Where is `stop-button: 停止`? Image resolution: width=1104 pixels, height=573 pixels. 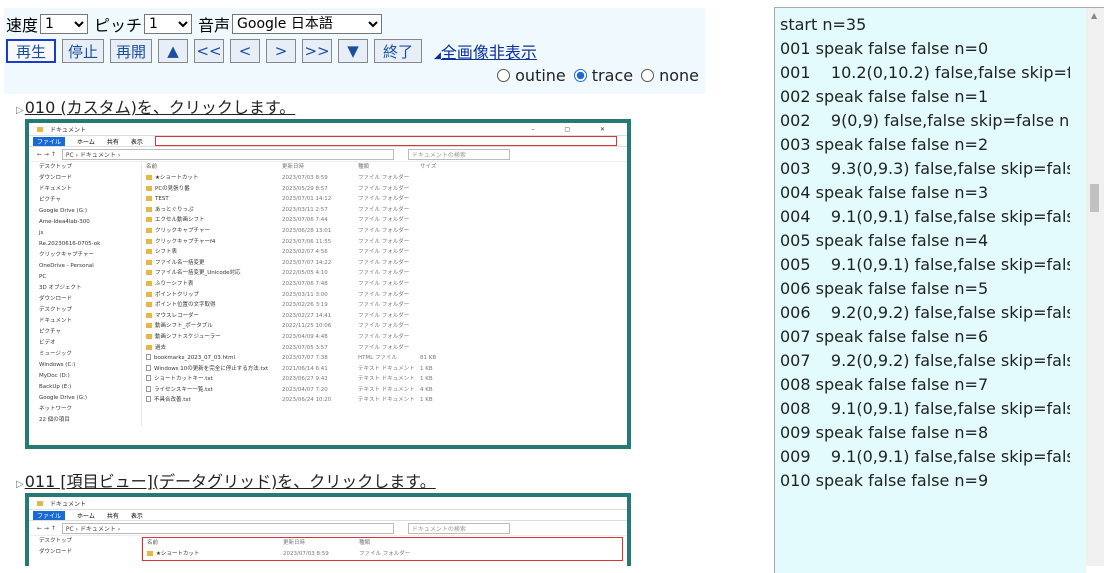 stop-button: 停止 is located at coordinates (83, 51).